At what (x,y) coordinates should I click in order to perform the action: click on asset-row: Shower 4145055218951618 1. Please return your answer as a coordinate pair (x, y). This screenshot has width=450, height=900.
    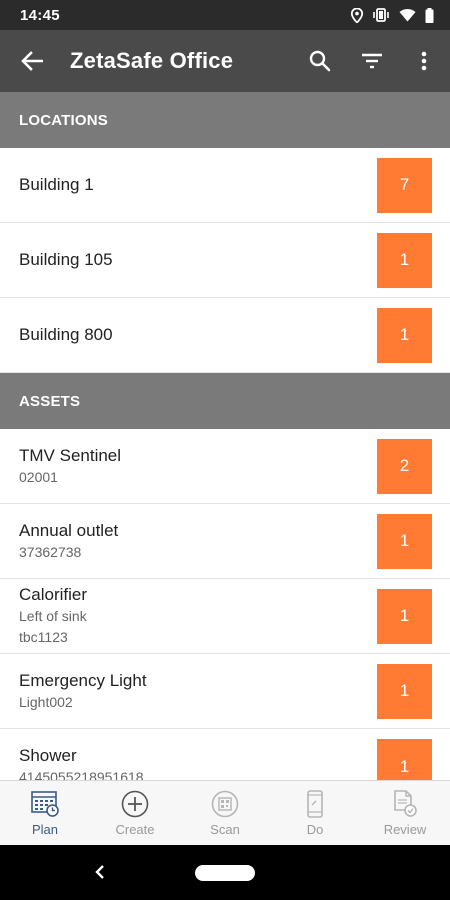
    Looking at the image, I should click on (225, 754).